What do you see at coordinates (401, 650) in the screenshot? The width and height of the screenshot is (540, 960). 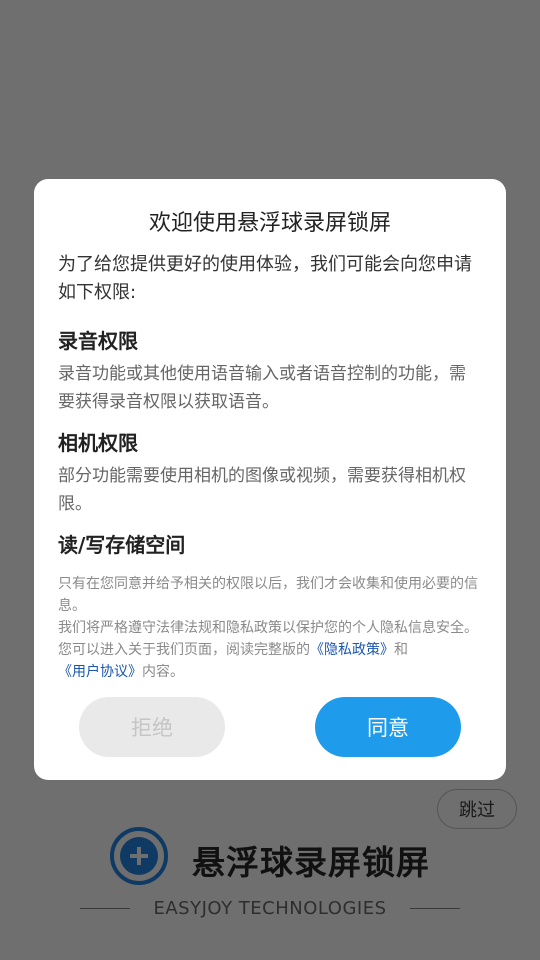 I see `and-text: 和` at bounding box center [401, 650].